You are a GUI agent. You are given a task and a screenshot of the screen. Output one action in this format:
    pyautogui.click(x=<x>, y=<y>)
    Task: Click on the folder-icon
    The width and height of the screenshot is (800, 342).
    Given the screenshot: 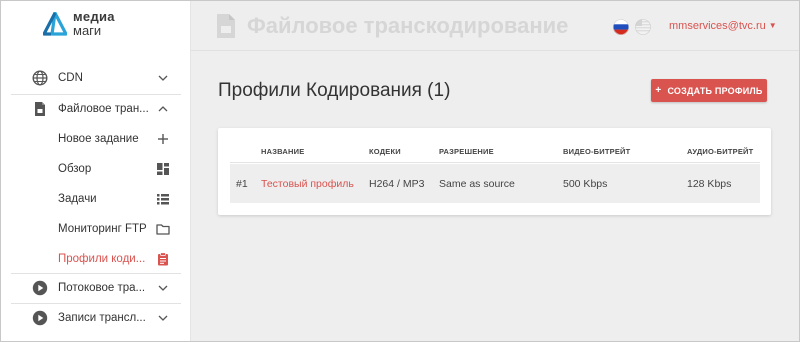 What is the action you would take?
    pyautogui.click(x=163, y=229)
    